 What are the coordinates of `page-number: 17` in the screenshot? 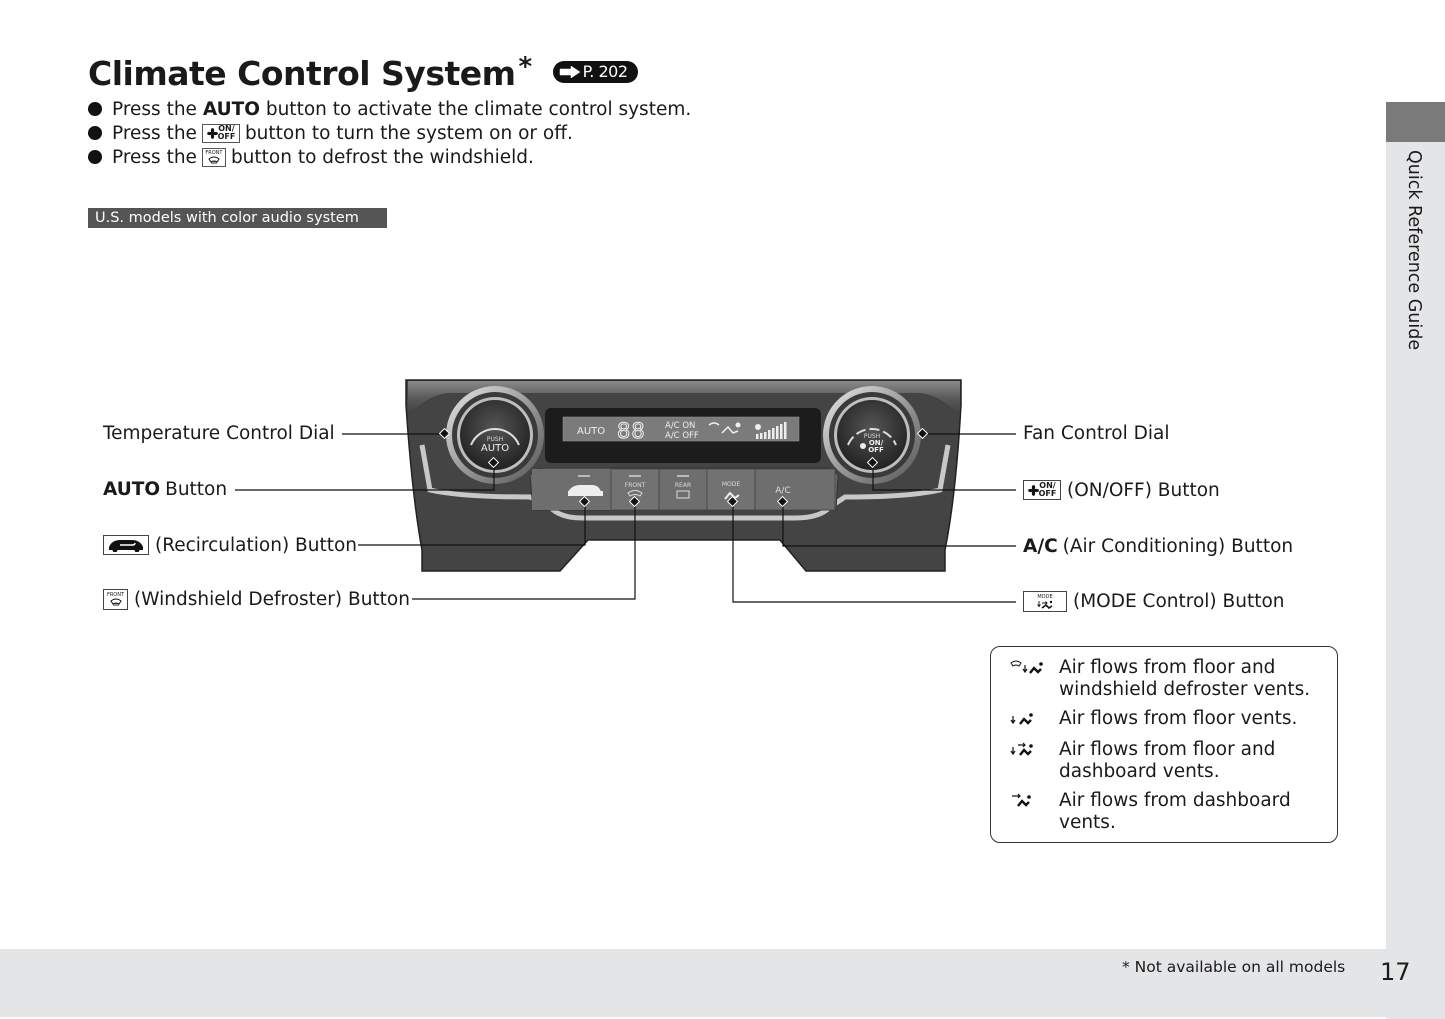 It's located at (1395, 972).